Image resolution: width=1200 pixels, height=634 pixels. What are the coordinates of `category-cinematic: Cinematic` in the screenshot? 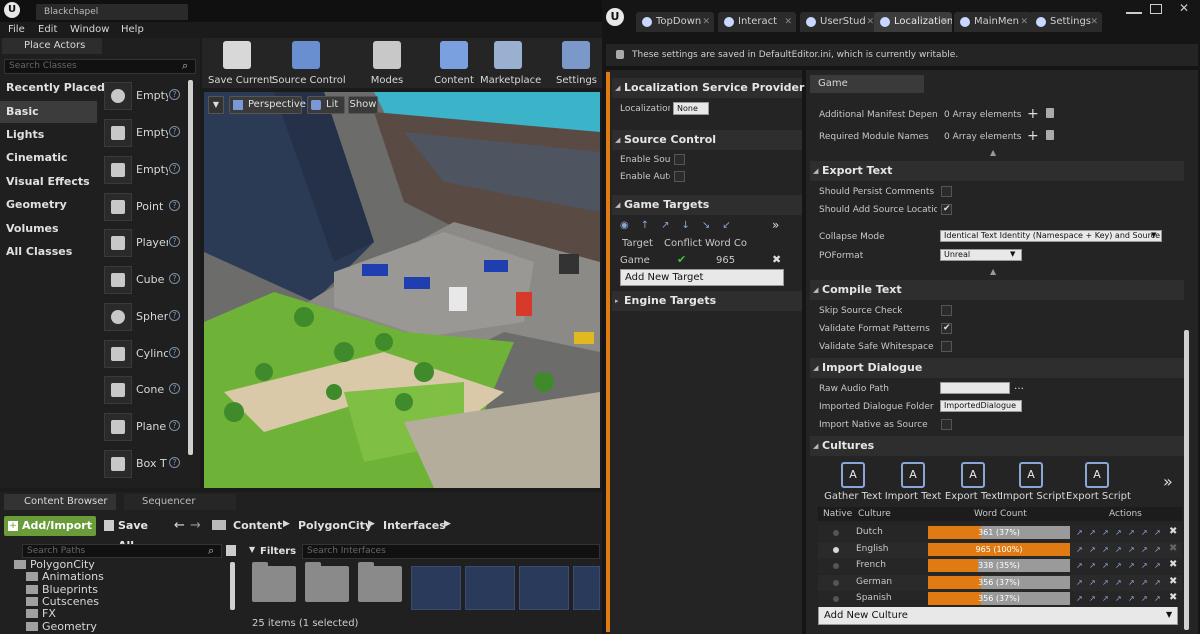 It's located at (48, 158).